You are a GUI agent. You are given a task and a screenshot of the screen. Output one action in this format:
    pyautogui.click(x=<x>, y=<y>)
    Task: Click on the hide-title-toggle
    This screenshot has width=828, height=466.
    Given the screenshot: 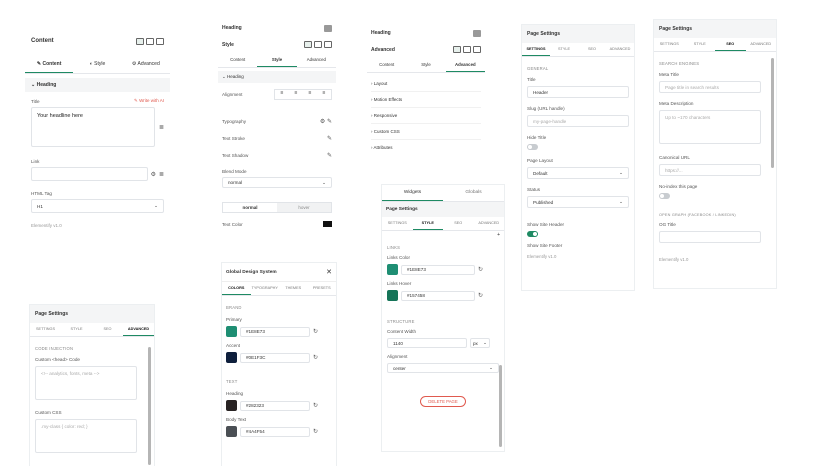 What is the action you would take?
    pyautogui.click(x=532, y=147)
    